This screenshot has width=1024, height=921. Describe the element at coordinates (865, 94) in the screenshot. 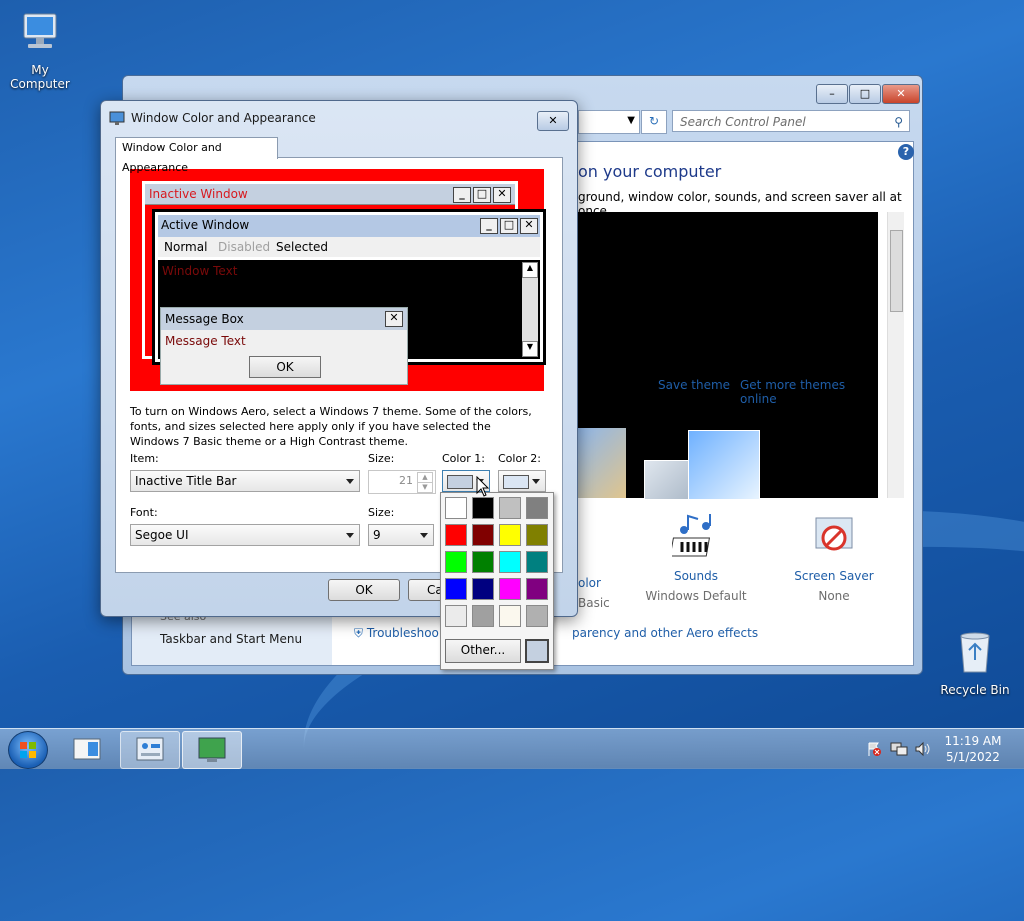

I see `maximize-button: □` at that location.